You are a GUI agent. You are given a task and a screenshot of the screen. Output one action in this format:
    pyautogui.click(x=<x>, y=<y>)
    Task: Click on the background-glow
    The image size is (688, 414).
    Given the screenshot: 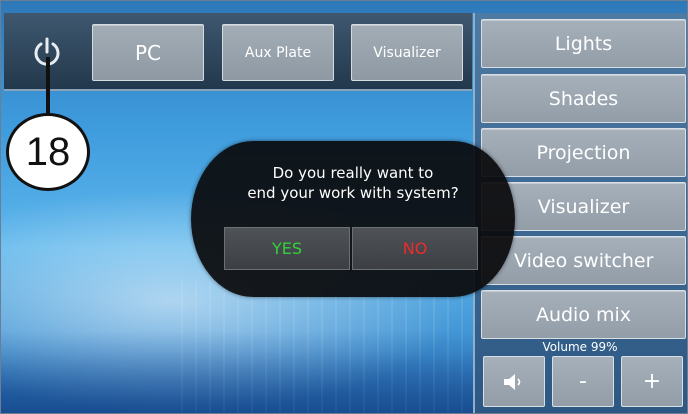 What is the action you would take?
    pyautogui.click(x=241, y=372)
    